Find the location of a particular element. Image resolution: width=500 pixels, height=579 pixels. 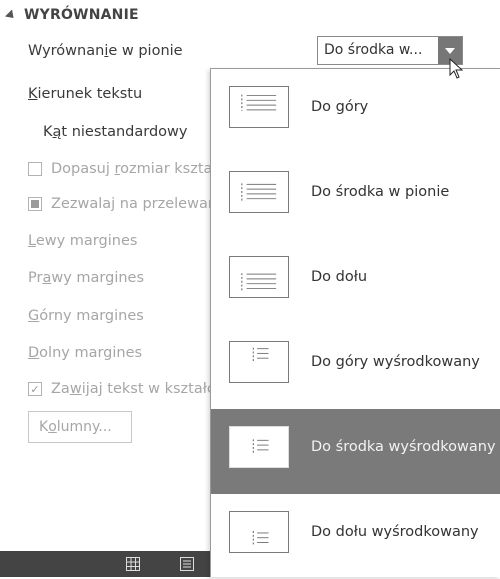

align-top-centered-icon is located at coordinates (259, 362).